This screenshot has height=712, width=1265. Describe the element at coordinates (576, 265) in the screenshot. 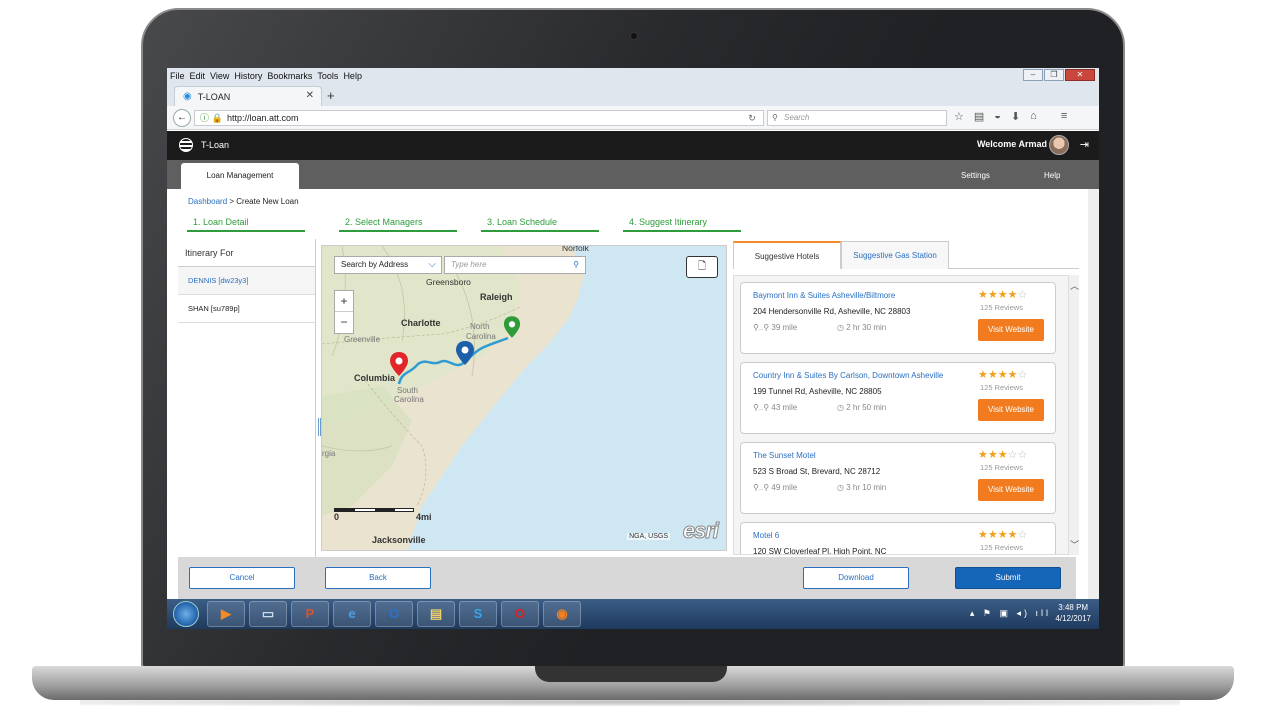

I see `search-icon: ⚲` at that location.